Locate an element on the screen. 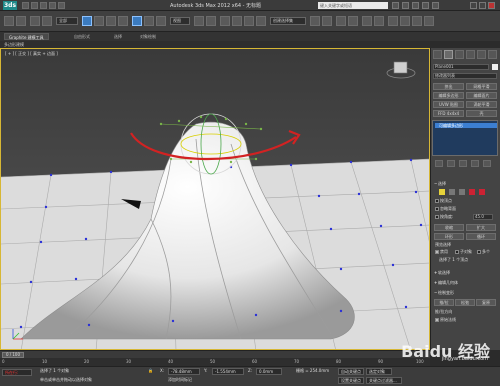  edit-geometry-rollout: +编辑几何体 is located at coordinates (446, 283).